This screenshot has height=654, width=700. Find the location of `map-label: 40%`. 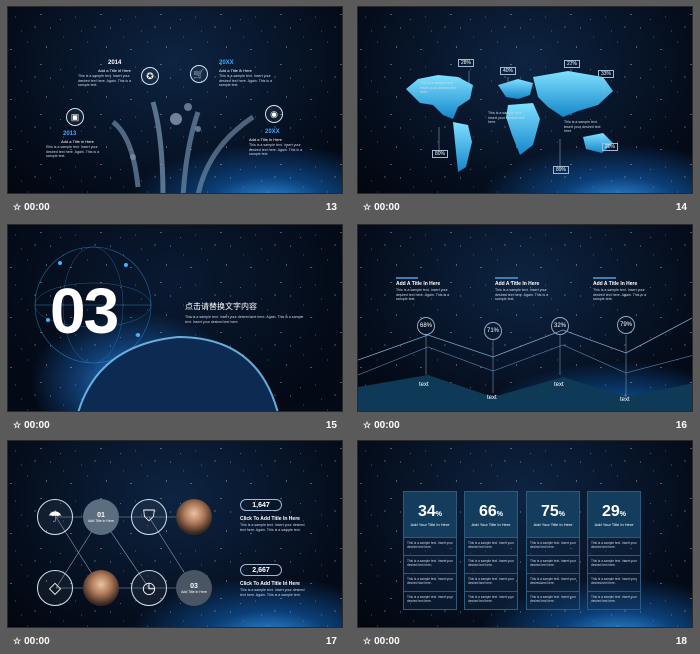

map-label: 40% is located at coordinates (508, 71).